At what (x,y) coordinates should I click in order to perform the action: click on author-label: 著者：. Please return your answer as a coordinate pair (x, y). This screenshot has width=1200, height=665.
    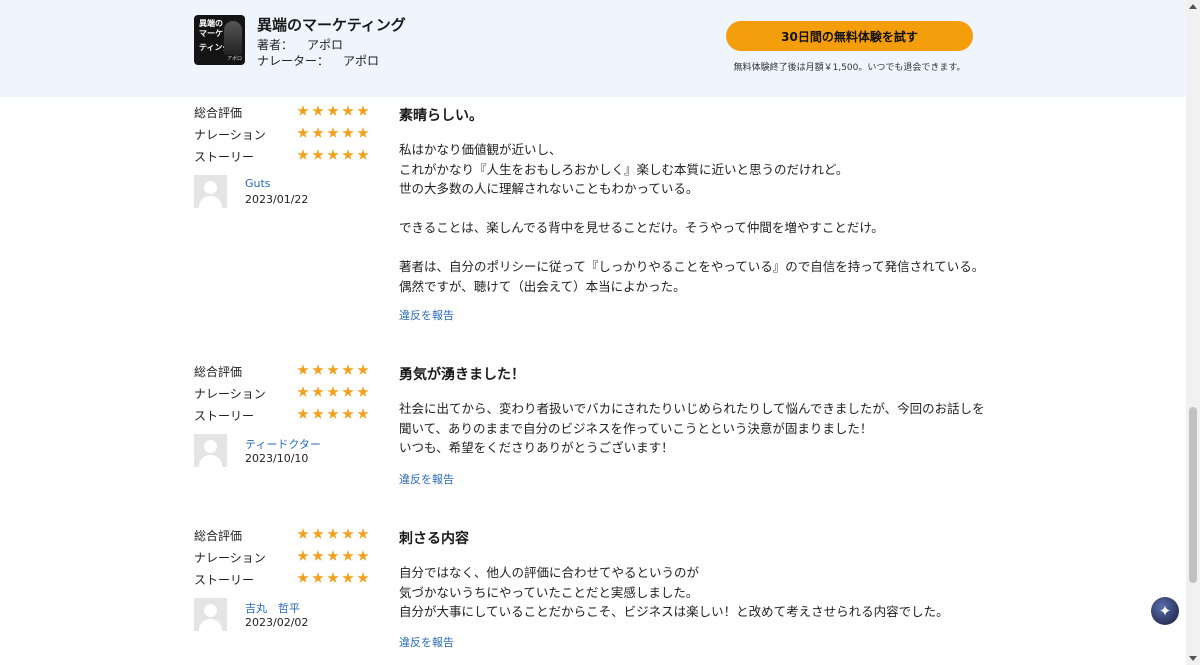
    Looking at the image, I should click on (275, 45).